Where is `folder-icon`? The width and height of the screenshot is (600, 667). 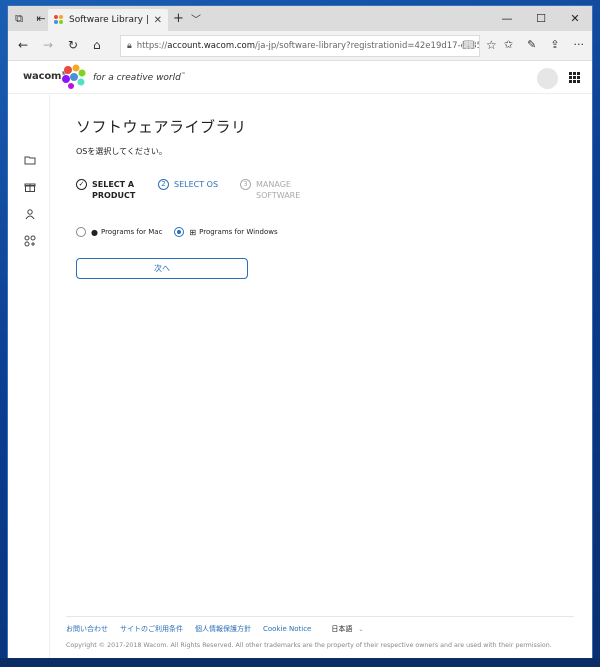
folder-icon is located at coordinates (30, 160).